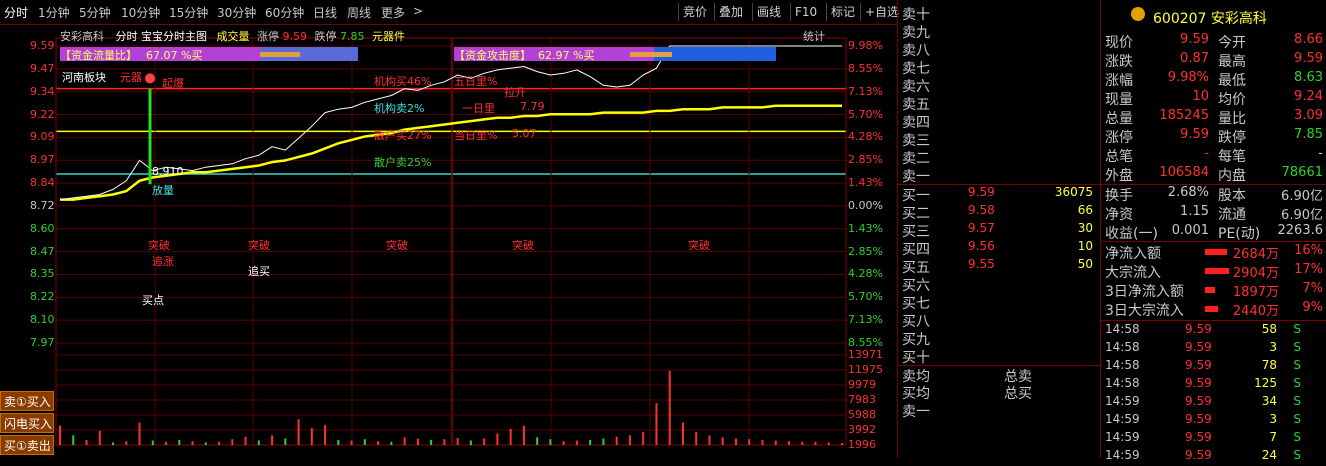 The height and width of the screenshot is (466, 1326). I want to click on quote-key: 涨停, so click(1119, 138).